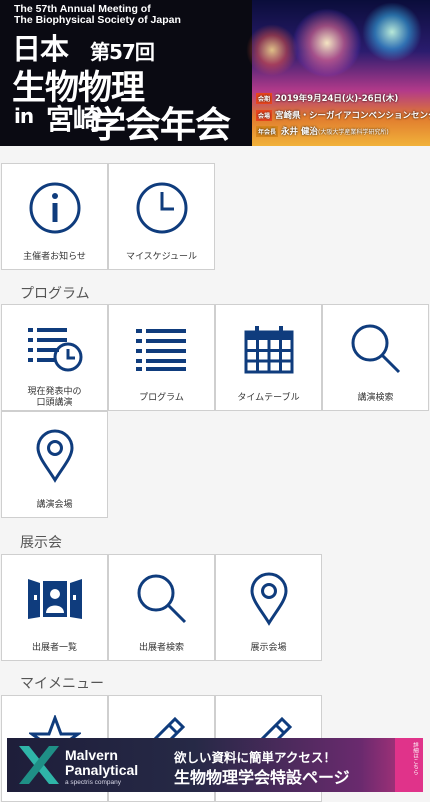 This screenshot has height=802, width=430. Describe the element at coordinates (54, 397) in the screenshot. I see `current-oral-talks-label: 現在発表中の 口頭講演` at that location.